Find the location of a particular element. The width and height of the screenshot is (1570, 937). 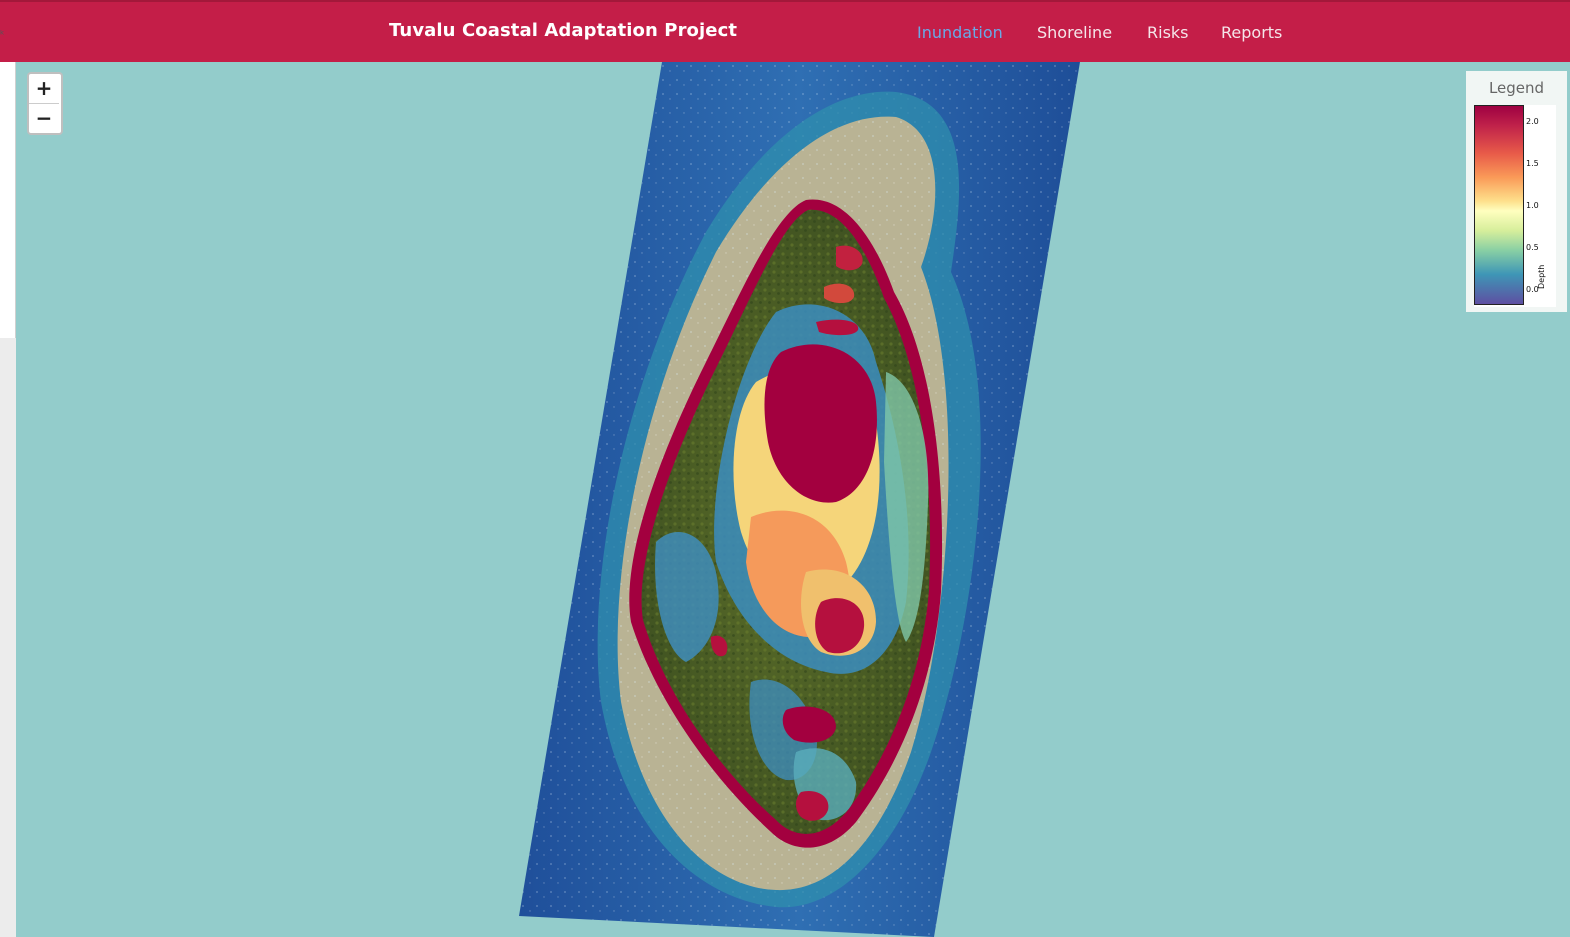

nav-inundation: Inundation is located at coordinates (960, 32).